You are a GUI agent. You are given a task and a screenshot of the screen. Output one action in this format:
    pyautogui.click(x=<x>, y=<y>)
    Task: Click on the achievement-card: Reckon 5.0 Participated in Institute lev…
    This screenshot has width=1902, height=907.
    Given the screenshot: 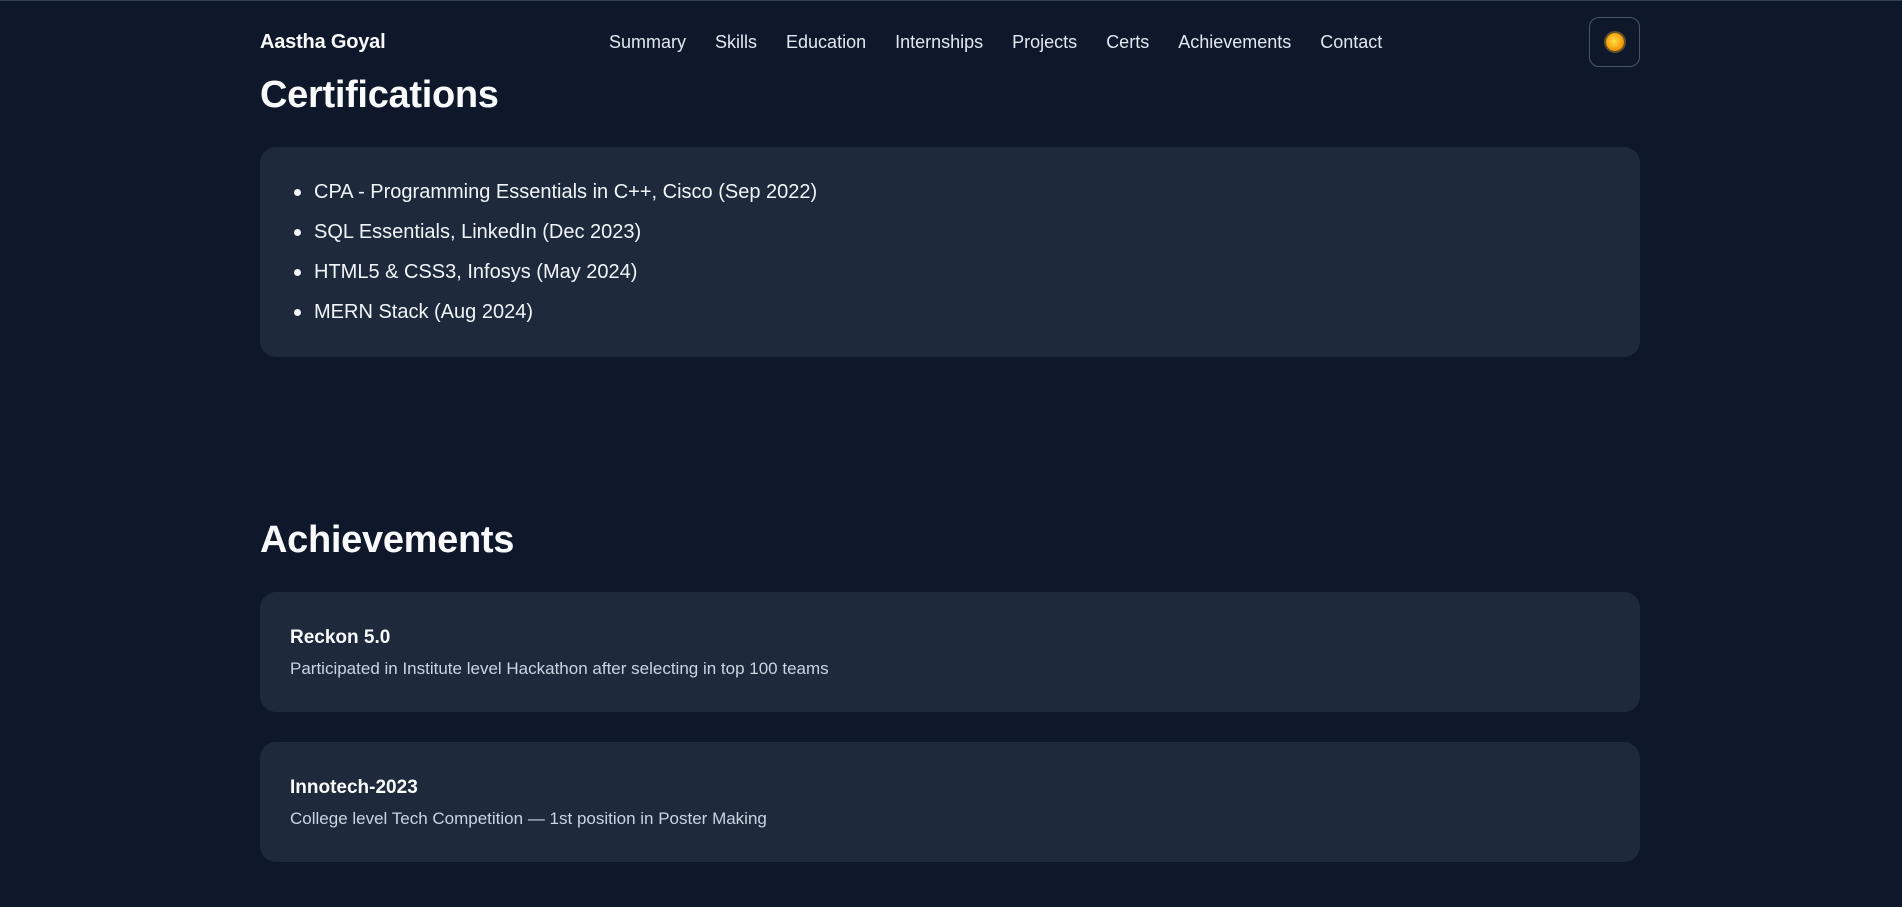 What is the action you would take?
    pyautogui.click(x=950, y=652)
    